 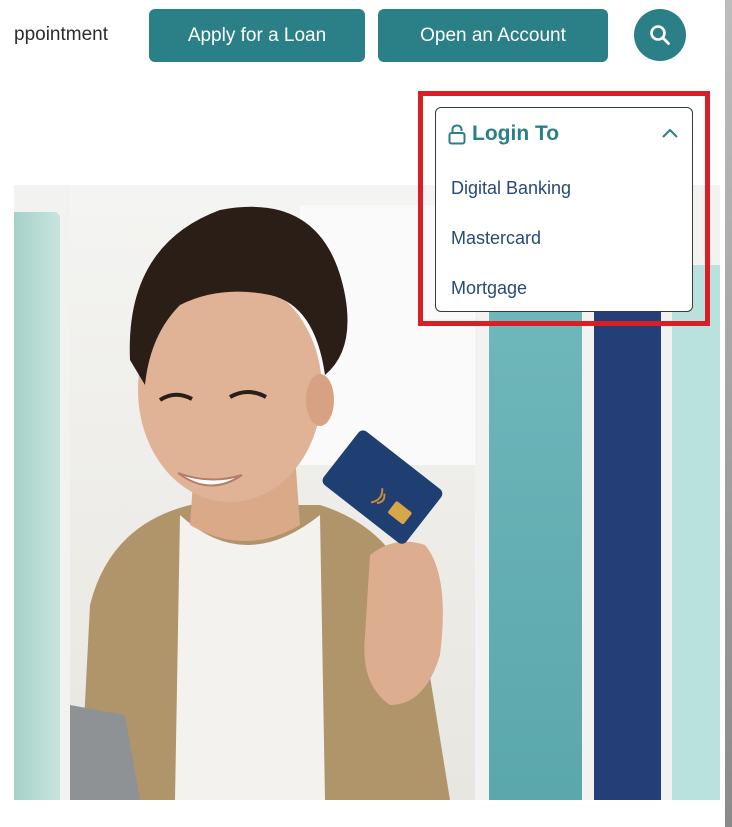 I want to click on search-button, so click(x=660, y=35).